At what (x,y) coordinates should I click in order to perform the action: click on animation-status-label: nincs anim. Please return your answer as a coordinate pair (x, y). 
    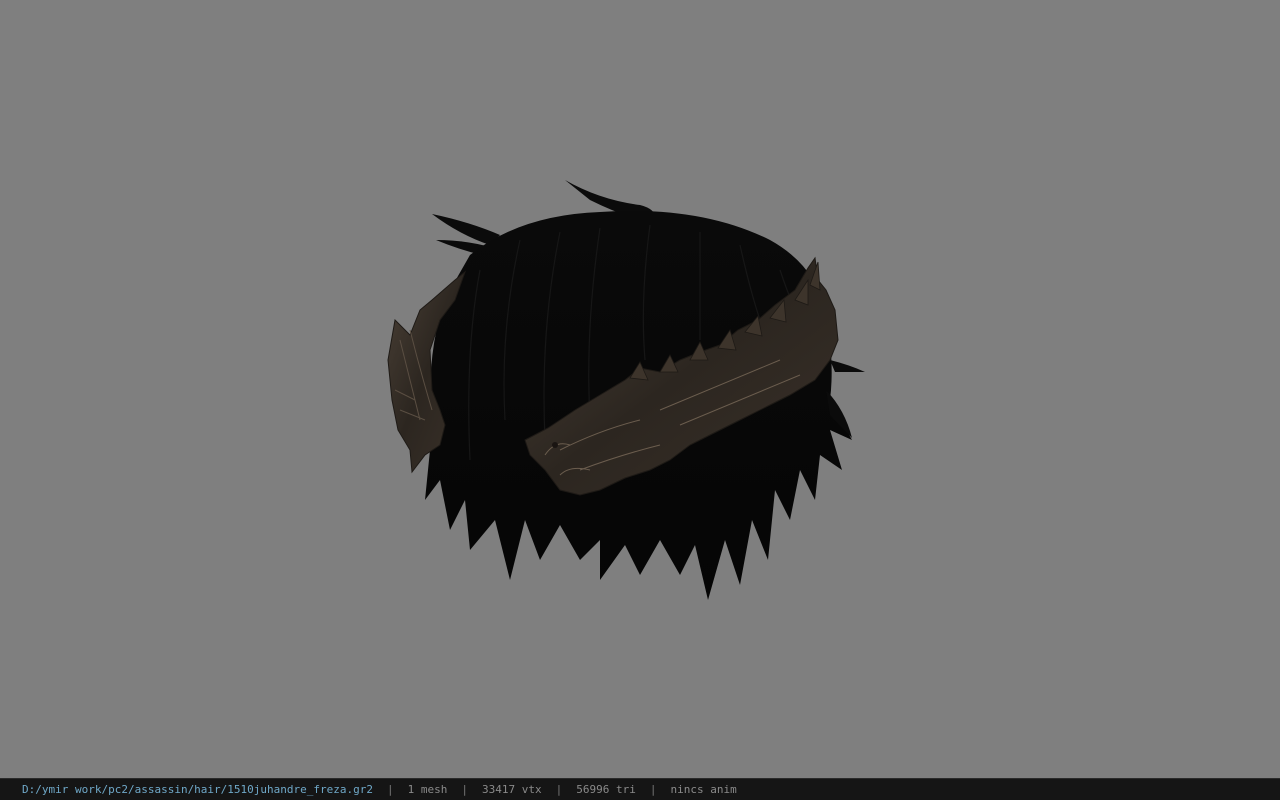
    Looking at the image, I should click on (703, 789).